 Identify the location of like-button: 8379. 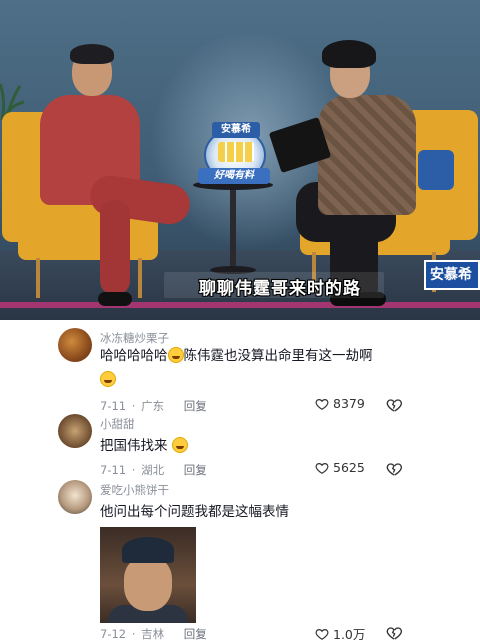
(340, 403).